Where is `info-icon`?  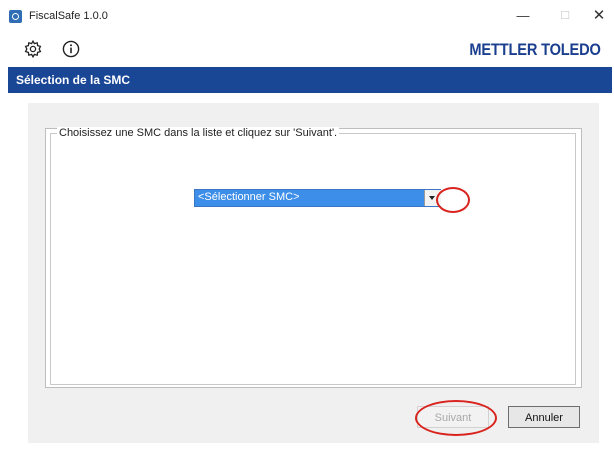 info-icon is located at coordinates (71, 49).